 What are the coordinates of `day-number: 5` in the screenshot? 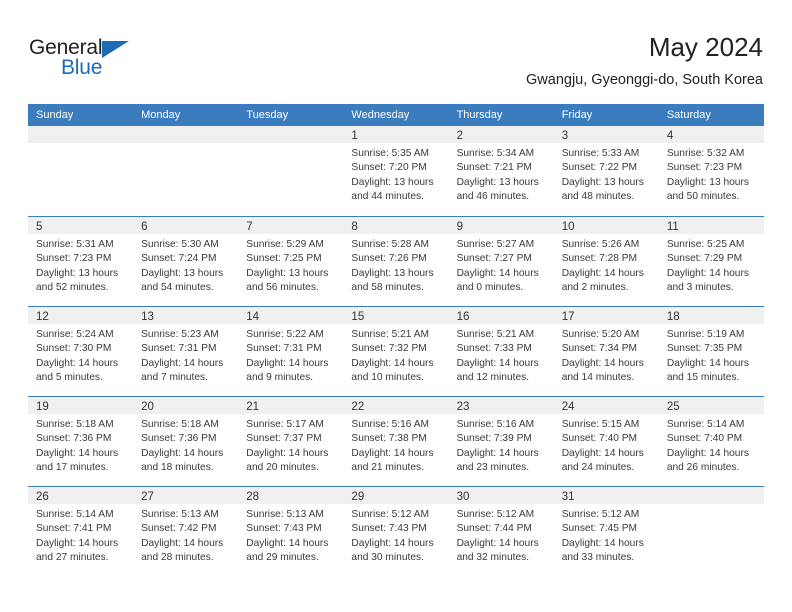 It's located at (39, 227).